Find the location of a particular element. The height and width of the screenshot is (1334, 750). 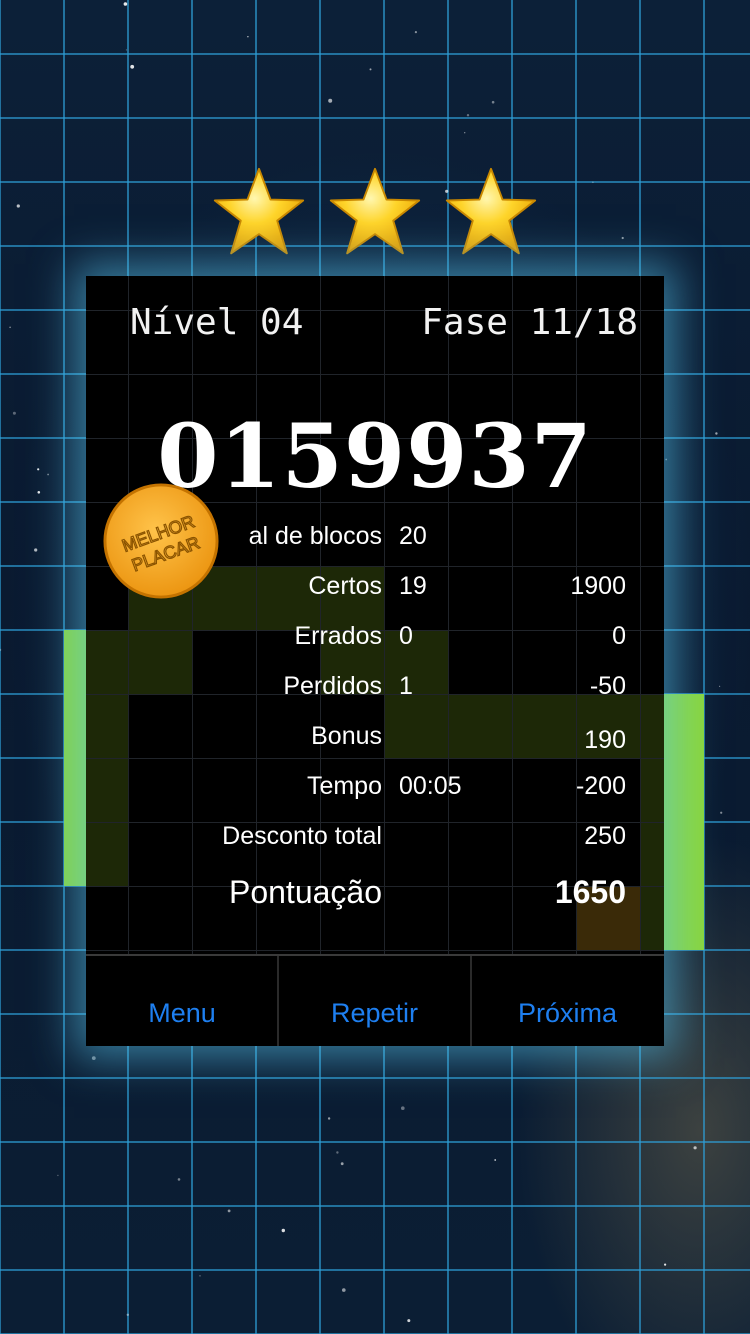

stat-label: al de blocos is located at coordinates (315, 536).